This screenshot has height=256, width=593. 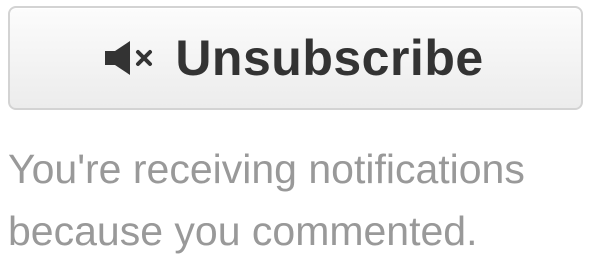 What do you see at coordinates (329, 58) in the screenshot?
I see `unsubscribe-button-label: Unsubscribe` at bounding box center [329, 58].